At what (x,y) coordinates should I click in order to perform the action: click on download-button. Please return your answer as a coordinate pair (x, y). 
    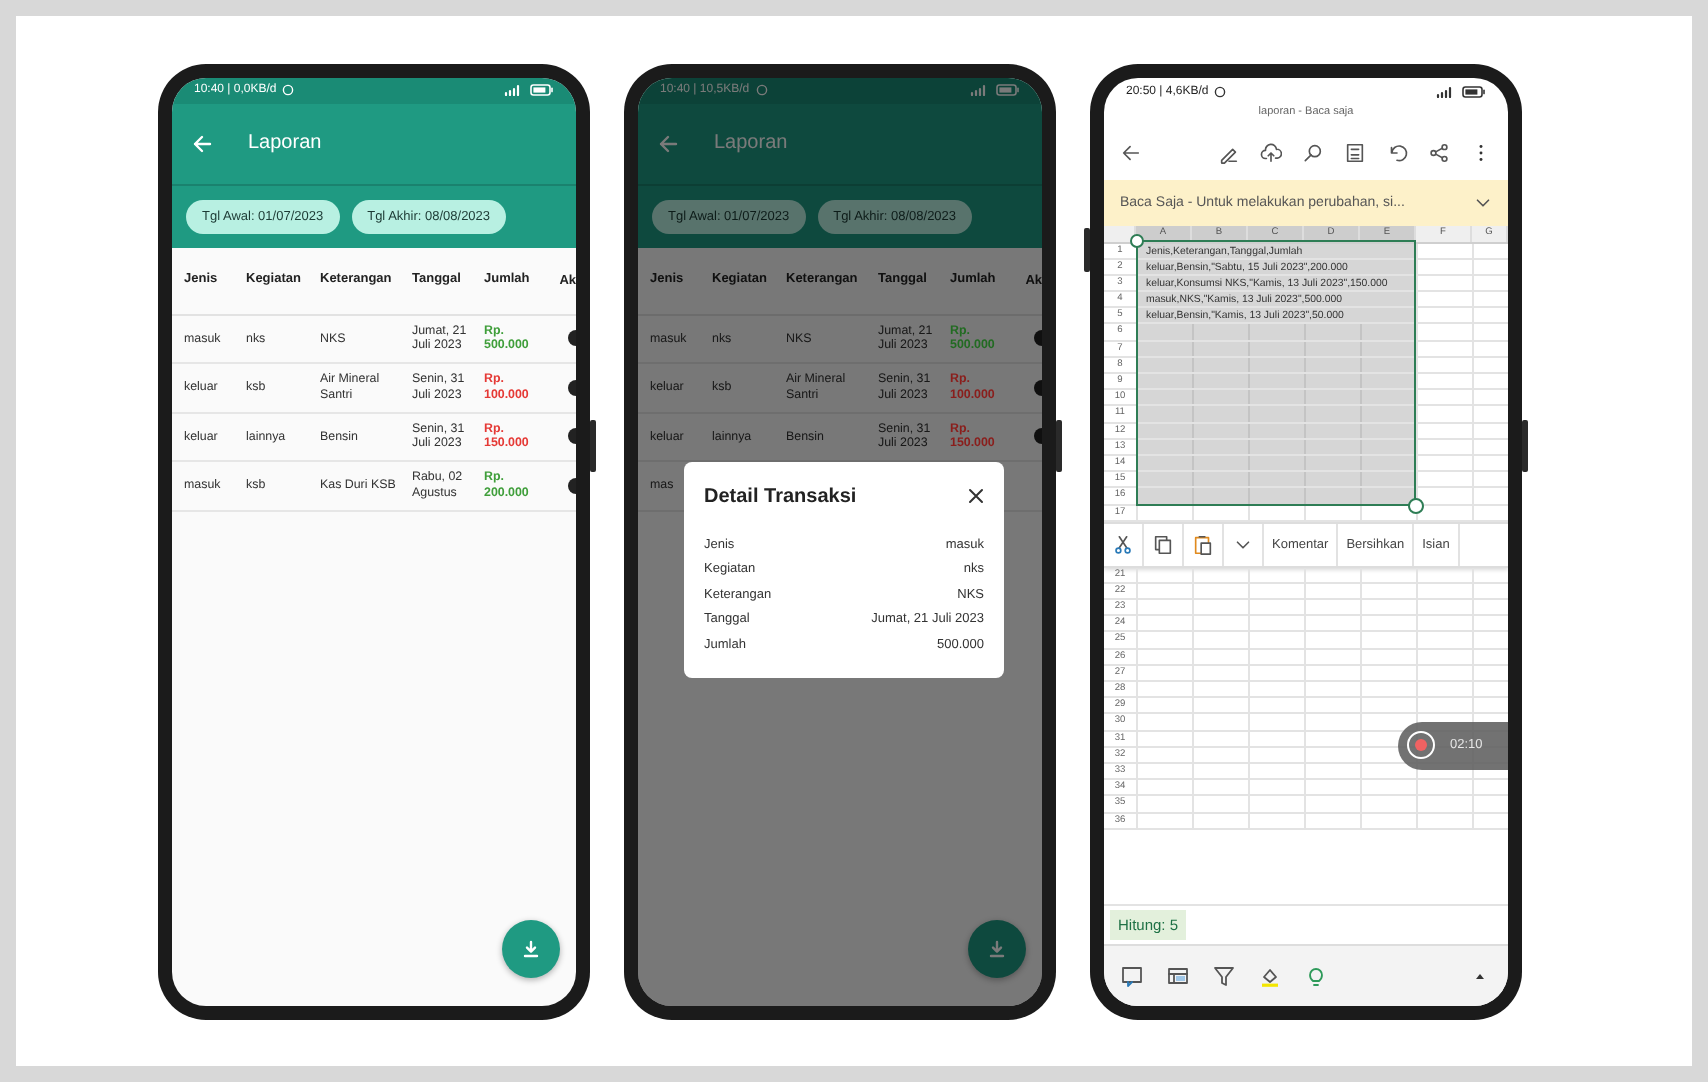
    Looking at the image, I should click on (531, 948).